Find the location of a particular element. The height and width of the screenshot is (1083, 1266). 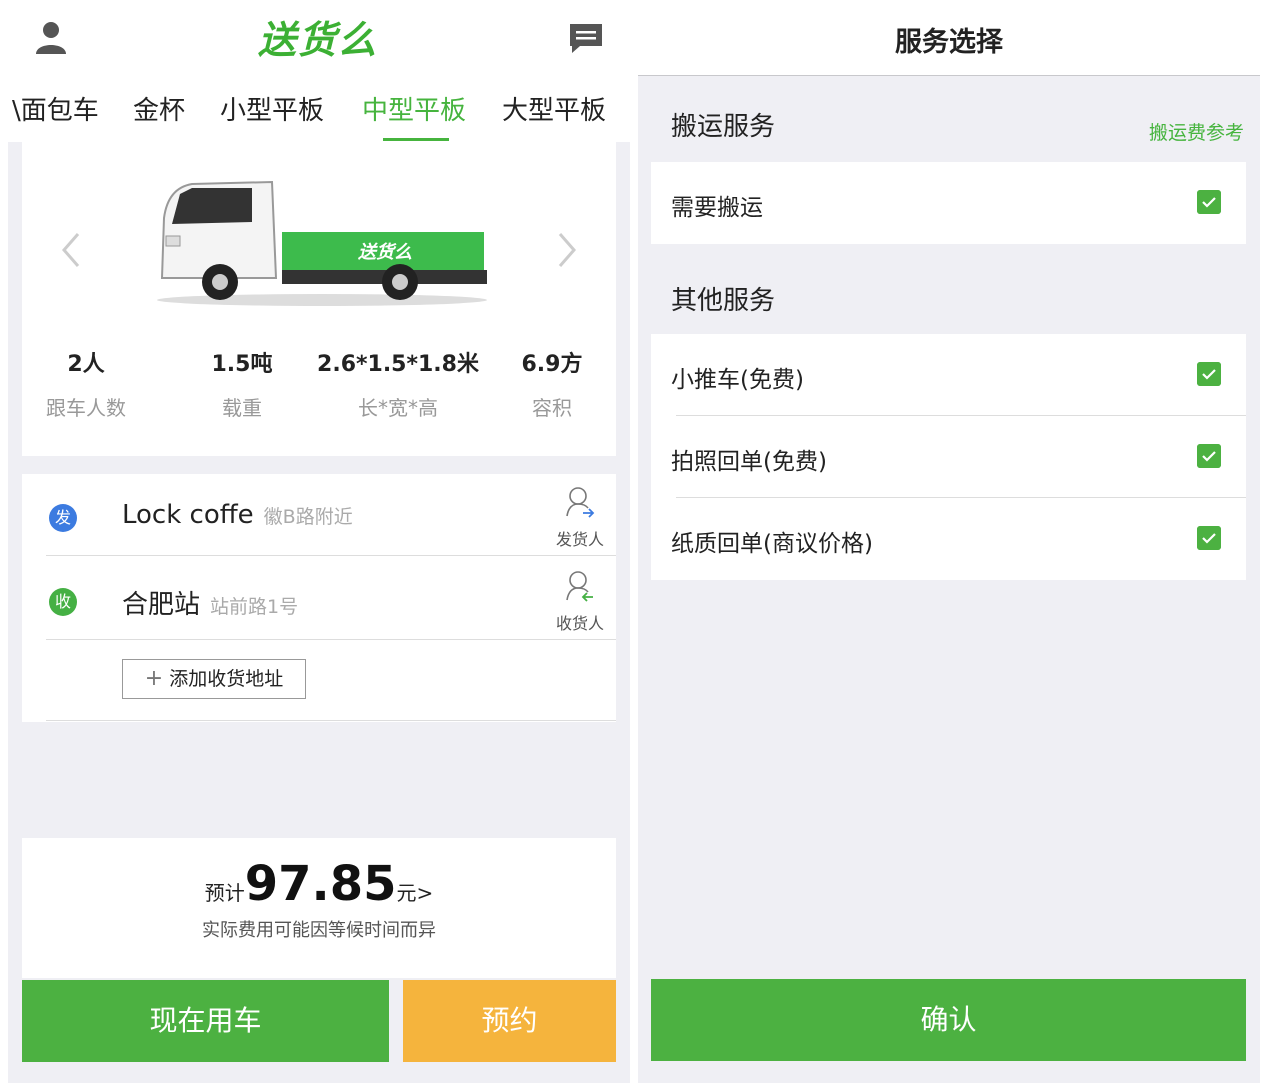

sender-contact-button: 发货人 is located at coordinates (580, 518).